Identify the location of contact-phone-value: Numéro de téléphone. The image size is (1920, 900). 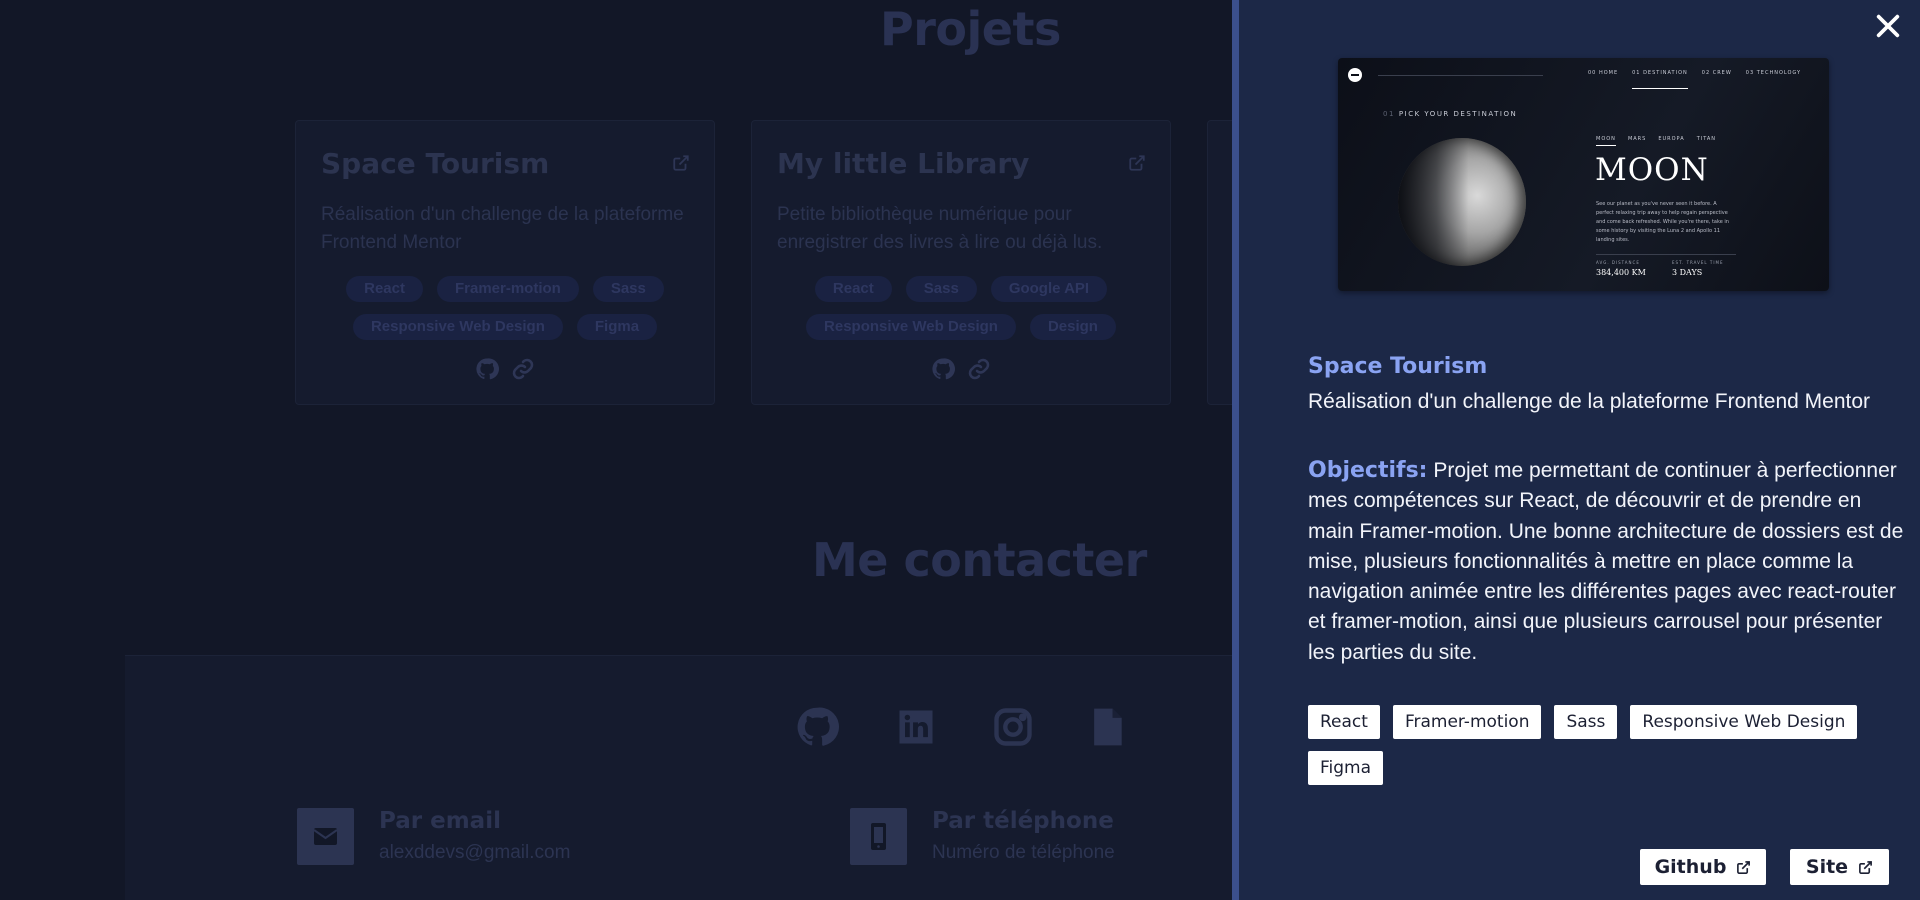
(1023, 852).